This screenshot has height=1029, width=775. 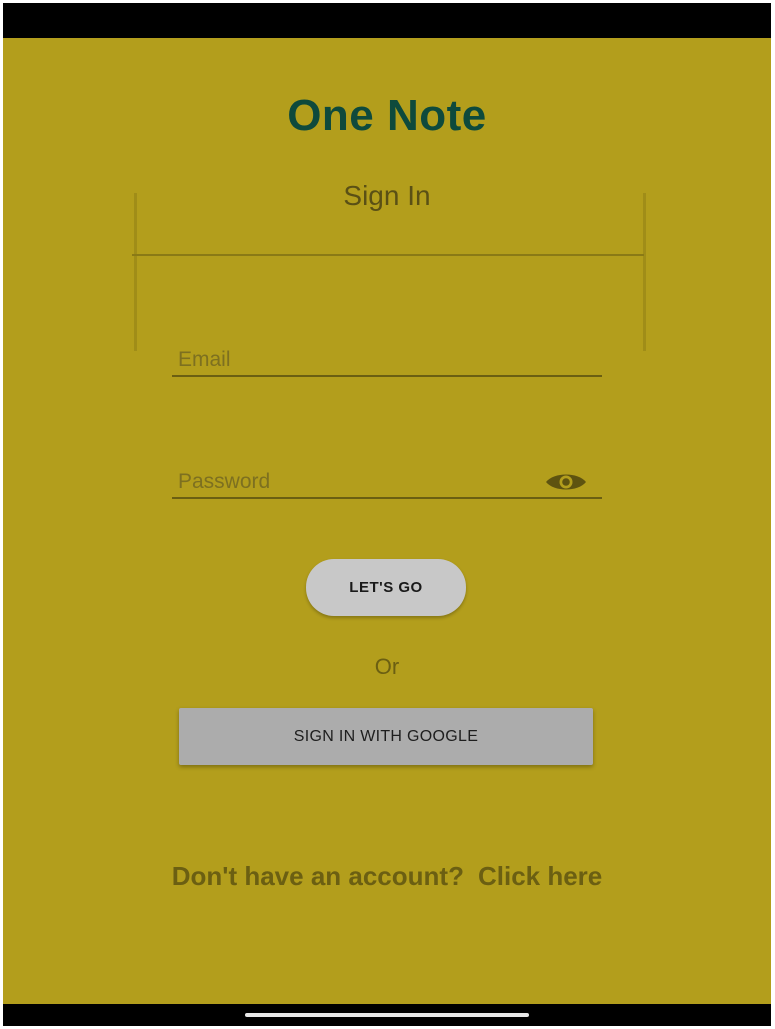 I want to click on signin-heading: Sign In, so click(x=387, y=195).